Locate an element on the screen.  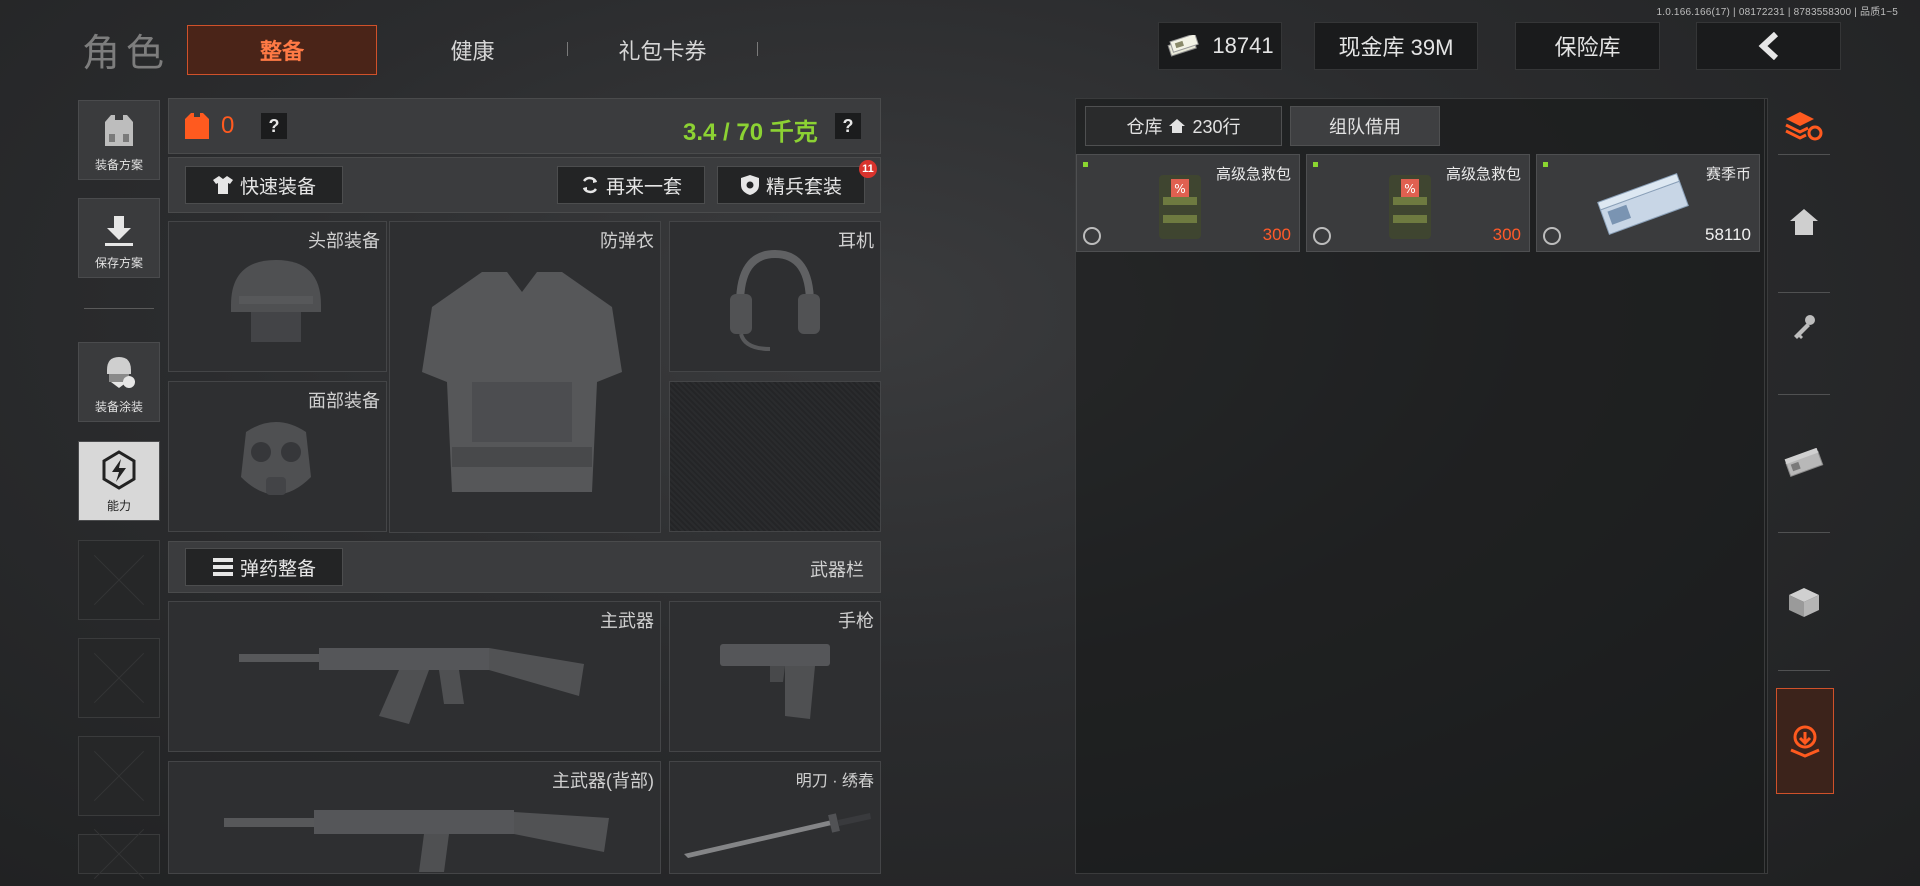
armor-vest-icon is located at coordinates (197, 126).